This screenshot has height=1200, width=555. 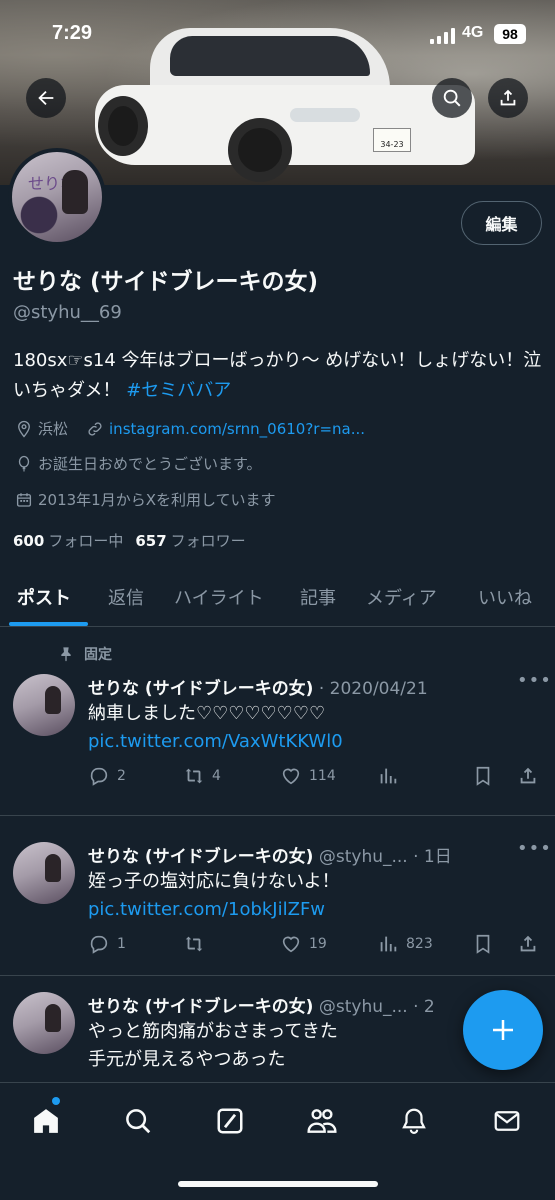 I want to click on followers-label: フォロワー, so click(x=208, y=541).